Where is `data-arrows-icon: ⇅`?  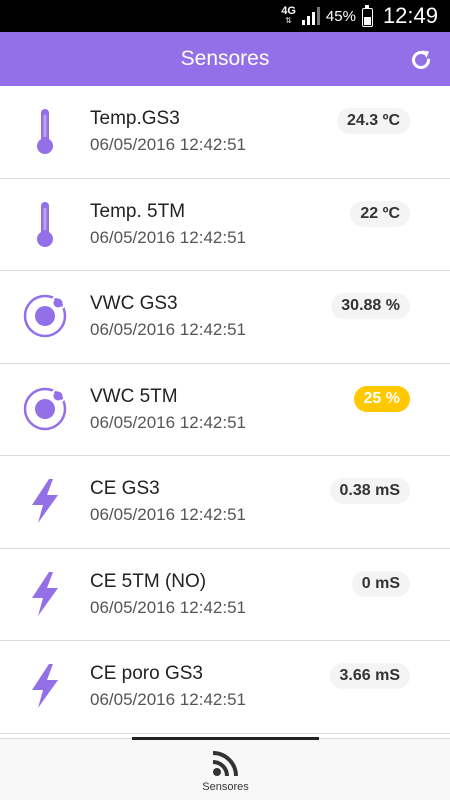
data-arrows-icon: ⇅ is located at coordinates (288, 20).